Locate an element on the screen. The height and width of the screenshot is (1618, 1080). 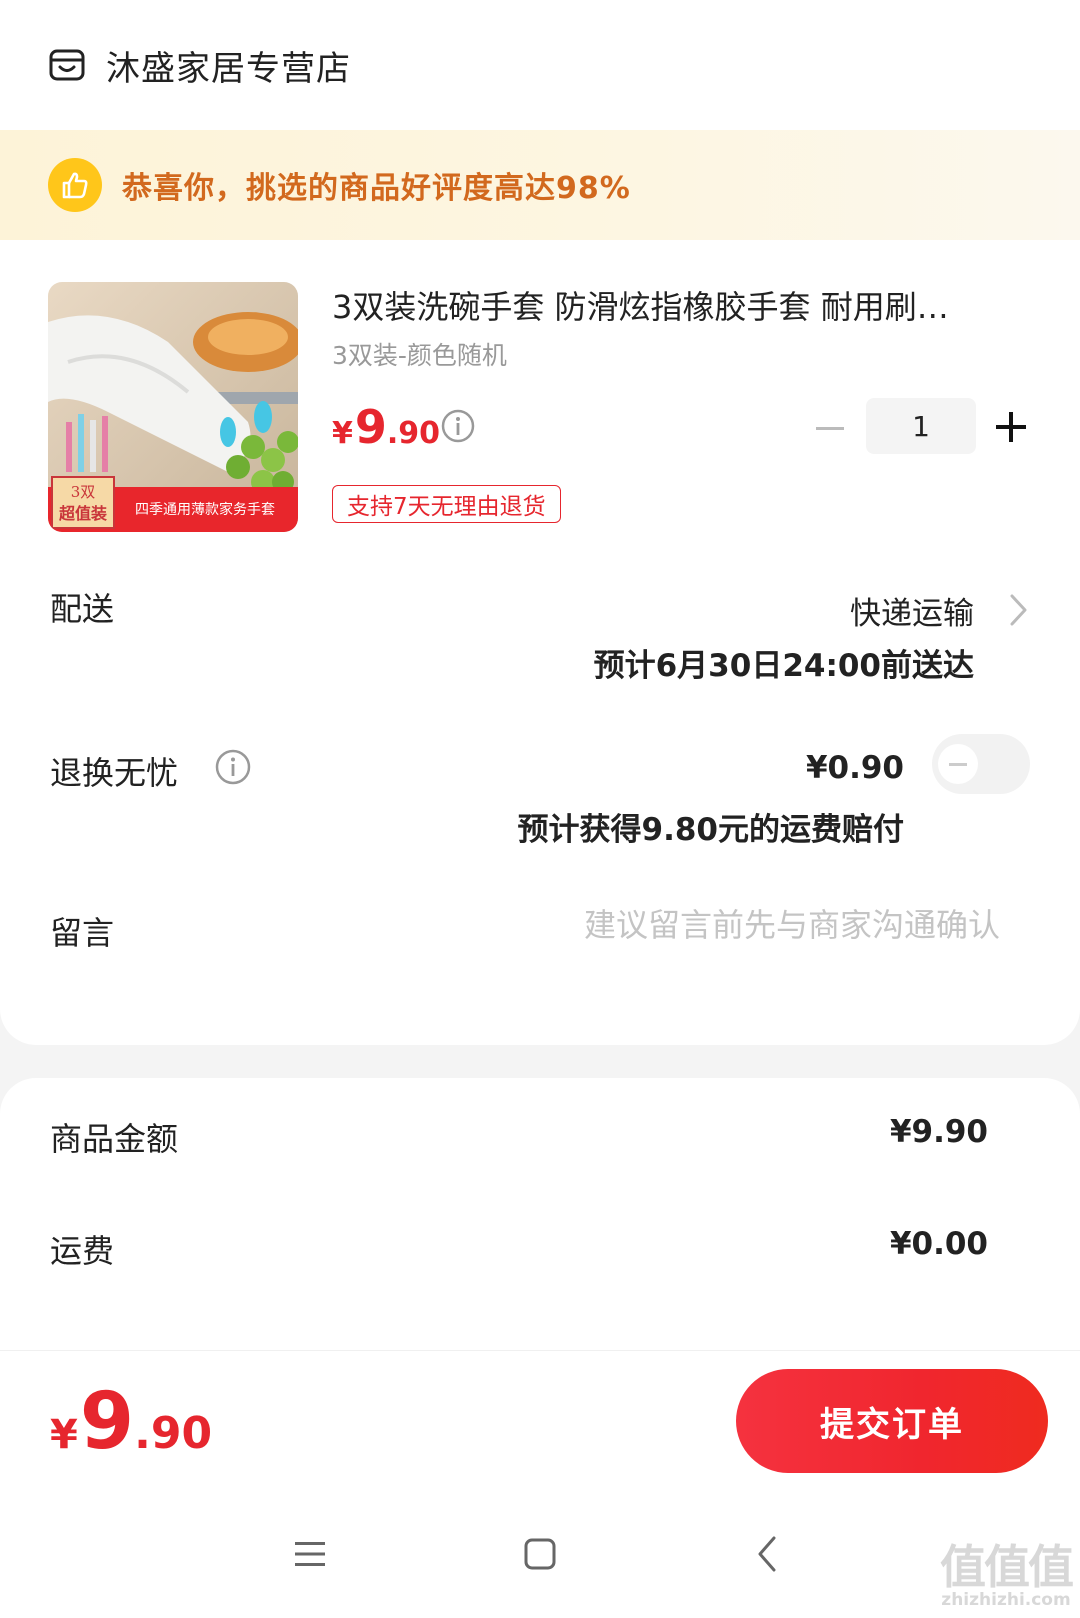
goods-amount-value: ¥9.90 is located at coordinates (938, 1132).